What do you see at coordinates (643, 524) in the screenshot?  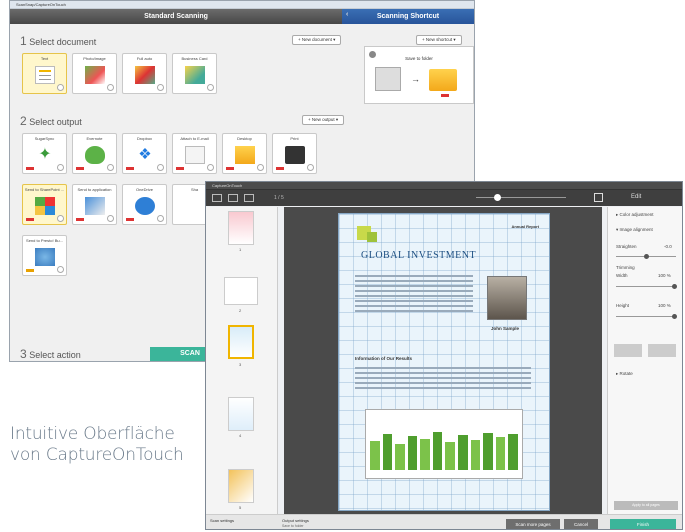 I see `finish-button: Finish` at bounding box center [643, 524].